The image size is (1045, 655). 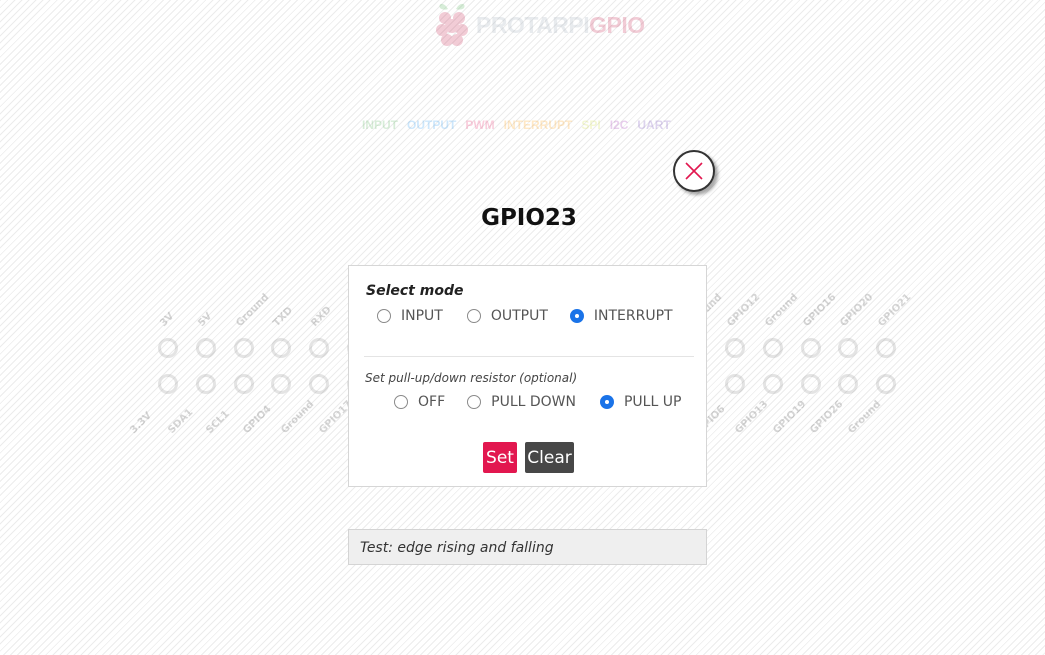 What do you see at coordinates (167, 319) in the screenshot?
I see `gpio-pin-label: 3V` at bounding box center [167, 319].